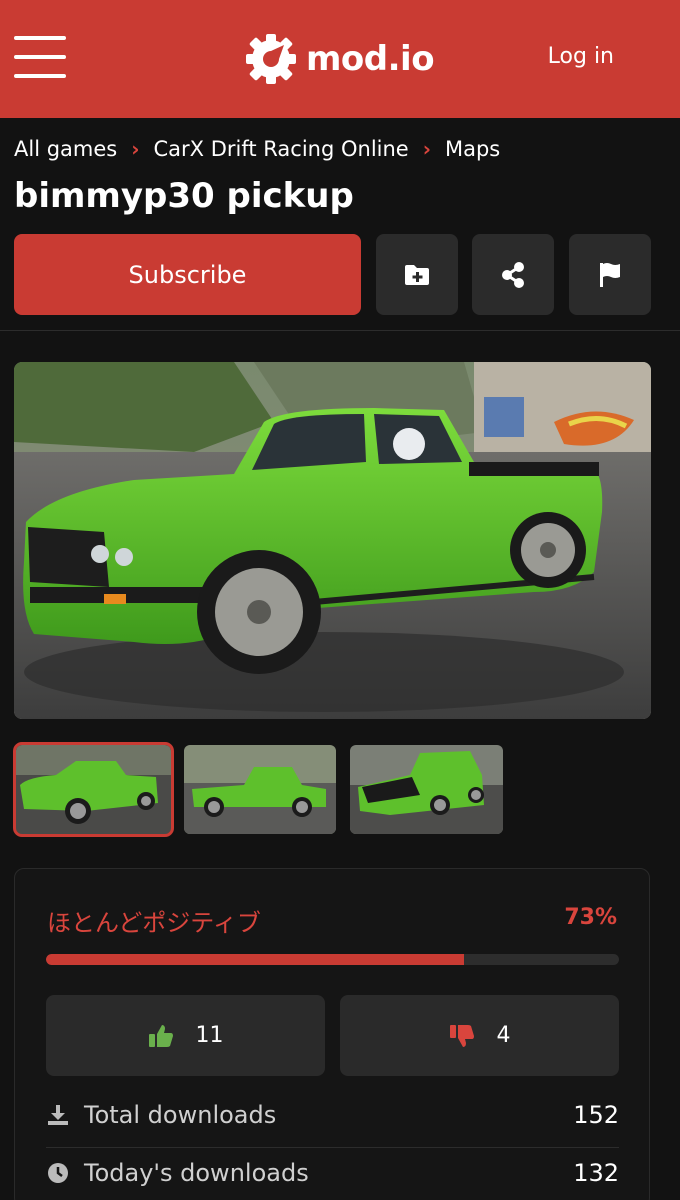  What do you see at coordinates (160, 1035) in the screenshot?
I see `thumbs-up-icon` at bounding box center [160, 1035].